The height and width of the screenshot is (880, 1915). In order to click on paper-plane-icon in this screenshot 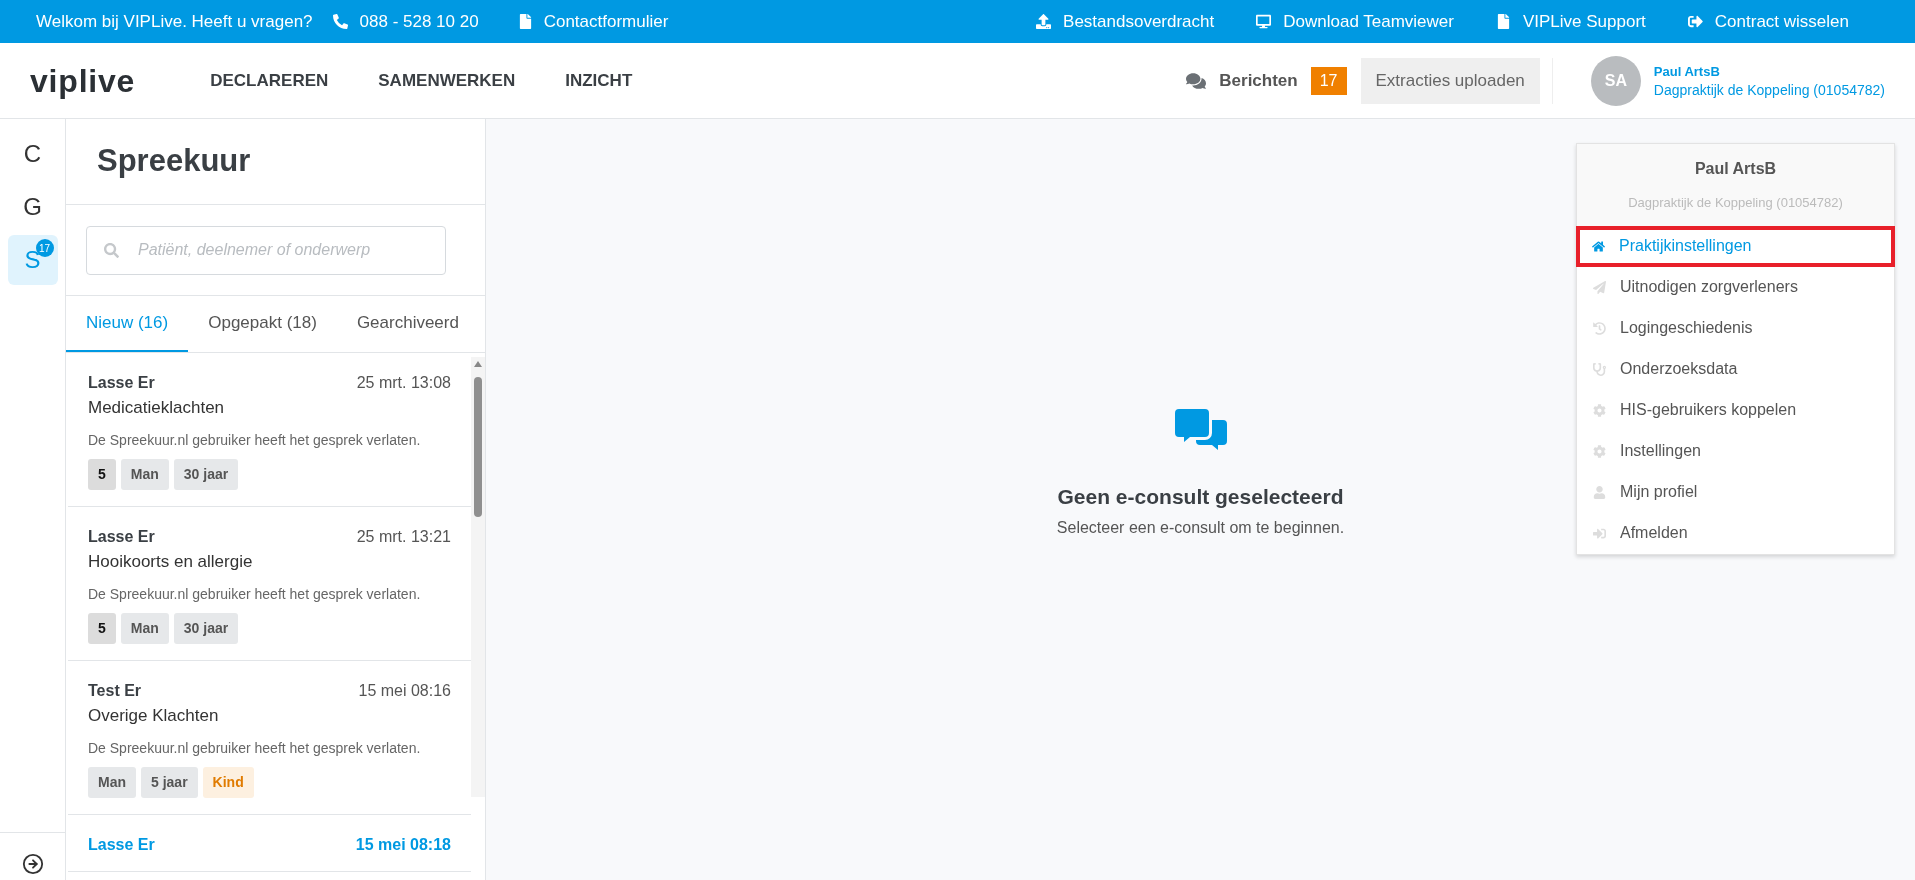, I will do `click(1599, 287)`.